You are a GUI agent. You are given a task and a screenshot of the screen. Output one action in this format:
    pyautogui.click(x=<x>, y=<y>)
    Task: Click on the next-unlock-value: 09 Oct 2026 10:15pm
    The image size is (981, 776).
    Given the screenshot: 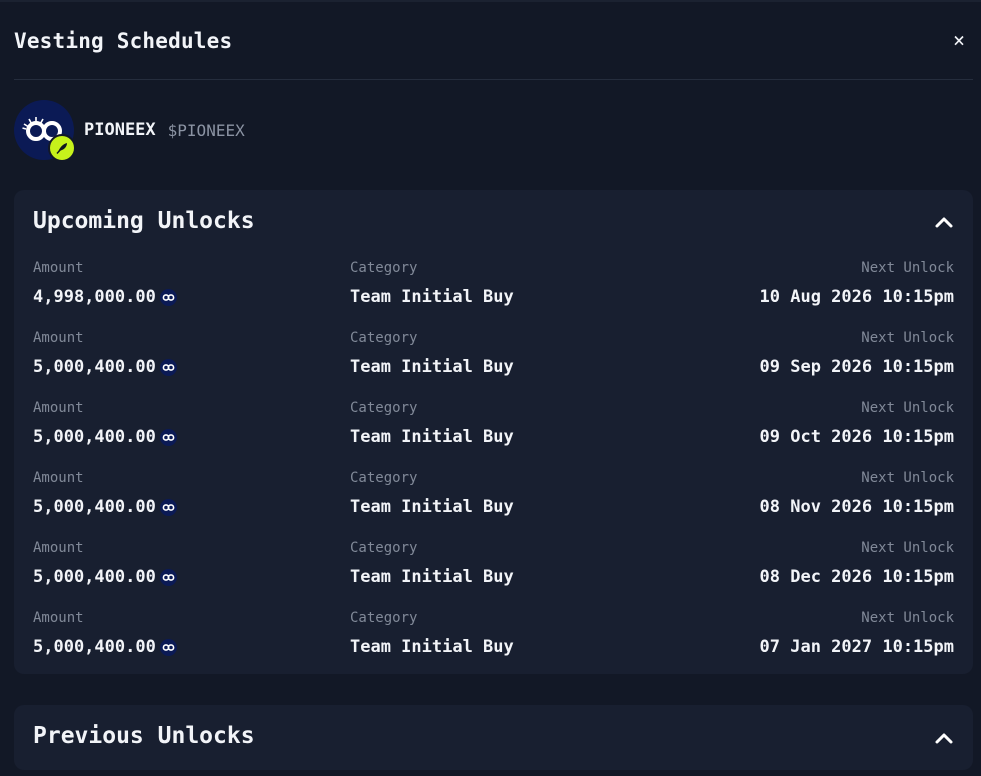 What is the action you would take?
    pyautogui.click(x=856, y=437)
    